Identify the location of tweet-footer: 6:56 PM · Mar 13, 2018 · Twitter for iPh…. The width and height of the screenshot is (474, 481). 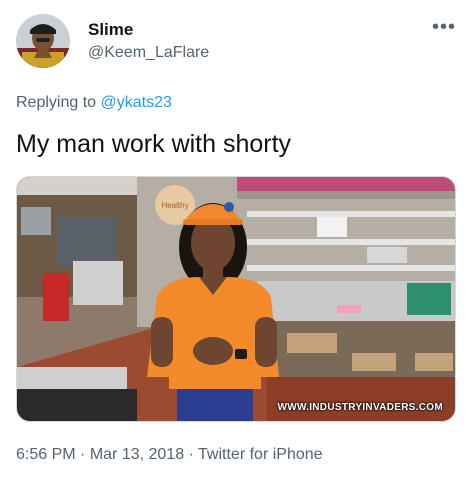
(169, 455).